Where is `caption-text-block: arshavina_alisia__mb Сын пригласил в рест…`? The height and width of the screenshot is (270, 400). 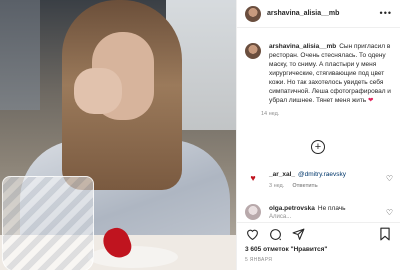 caption-text-block: arshavina_alisia__mb Сын пригласил в рест… is located at coordinates (332, 73).